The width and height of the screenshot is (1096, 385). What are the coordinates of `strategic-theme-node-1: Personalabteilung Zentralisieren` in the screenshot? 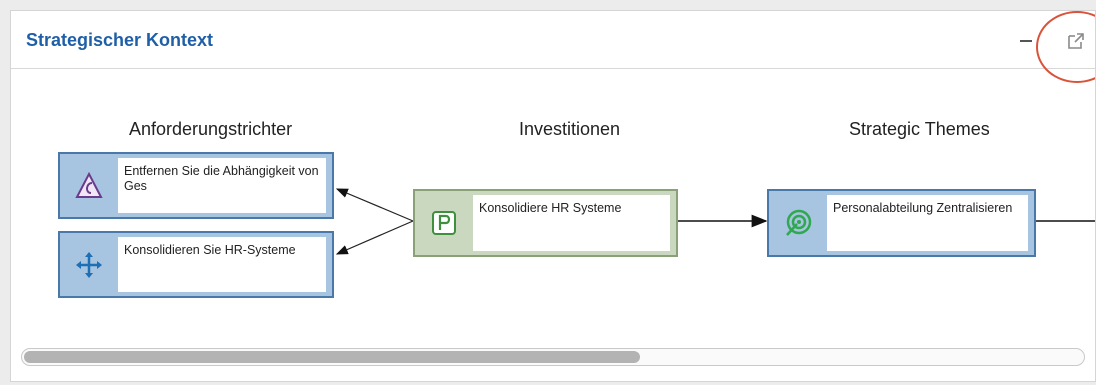 It's located at (901, 223).